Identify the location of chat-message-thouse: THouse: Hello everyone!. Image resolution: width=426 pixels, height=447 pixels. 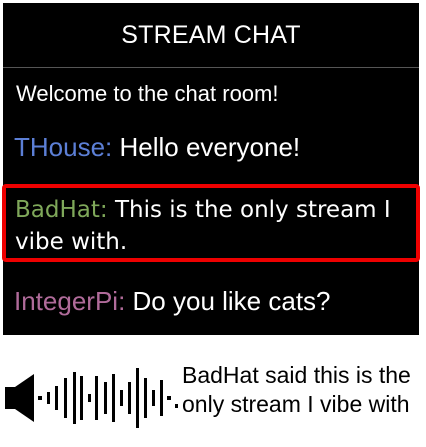
(157, 147).